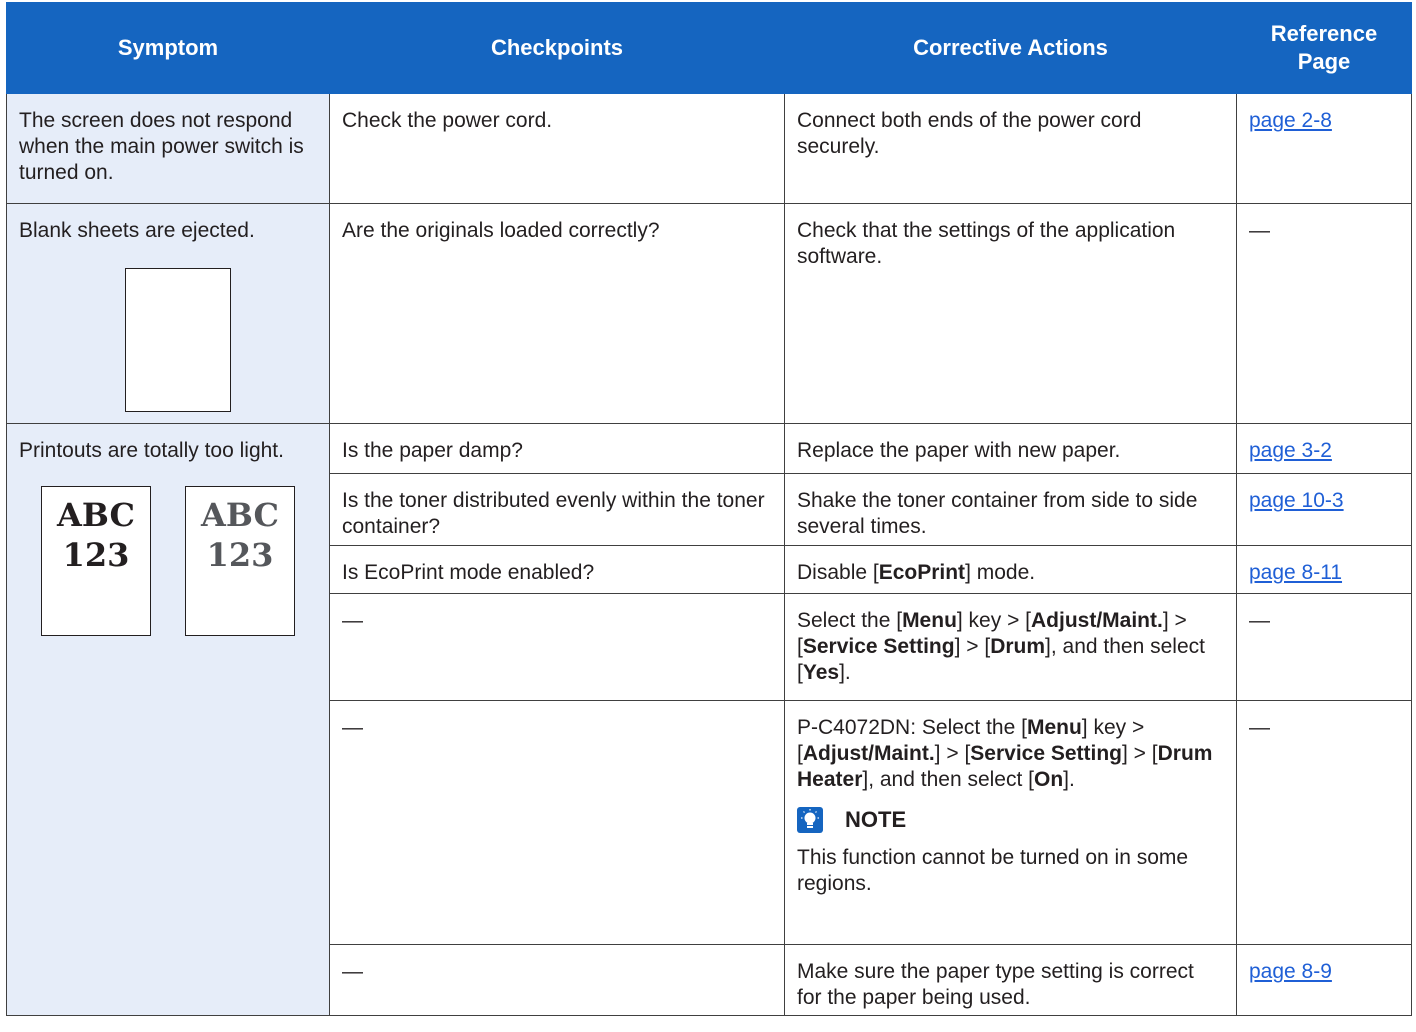  Describe the element at coordinates (1296, 500) in the screenshot. I see `reference-link: page 10-3` at that location.